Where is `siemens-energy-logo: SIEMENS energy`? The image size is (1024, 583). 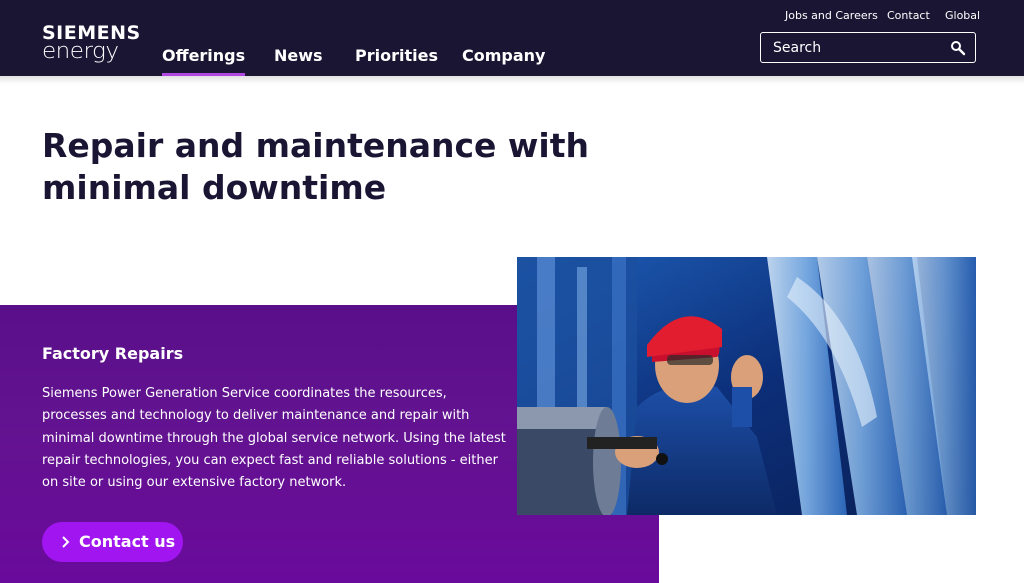
siemens-energy-logo: SIEMENS energy is located at coordinates (95, 44).